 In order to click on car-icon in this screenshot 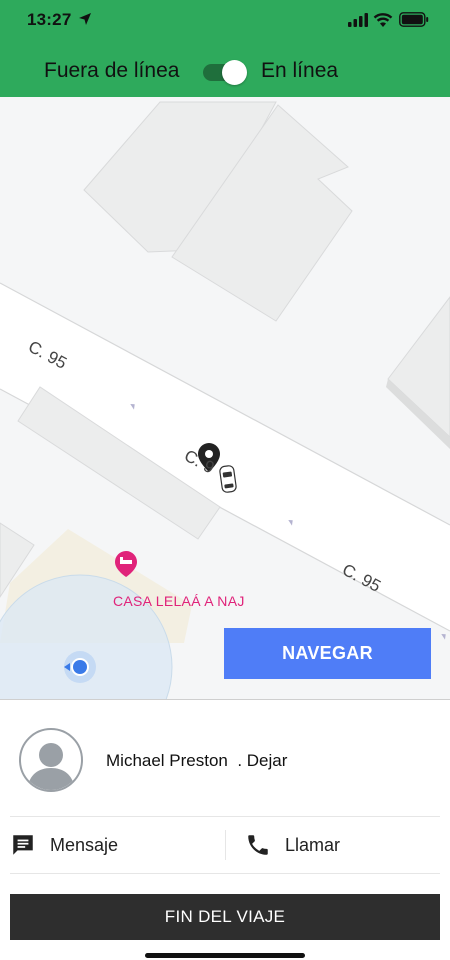, I will do `click(228, 479)`.